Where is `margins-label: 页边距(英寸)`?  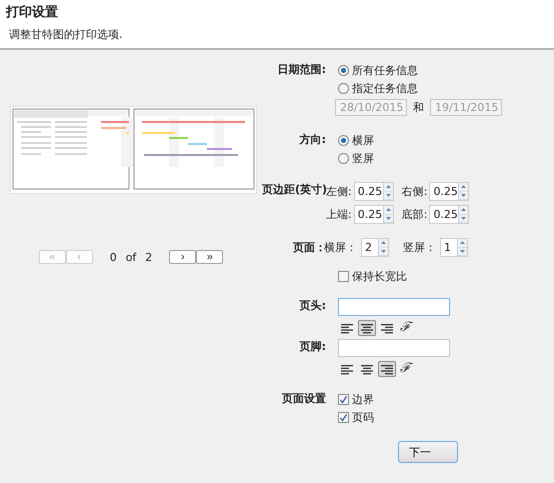 margins-label: 页边距(英寸) is located at coordinates (294, 190).